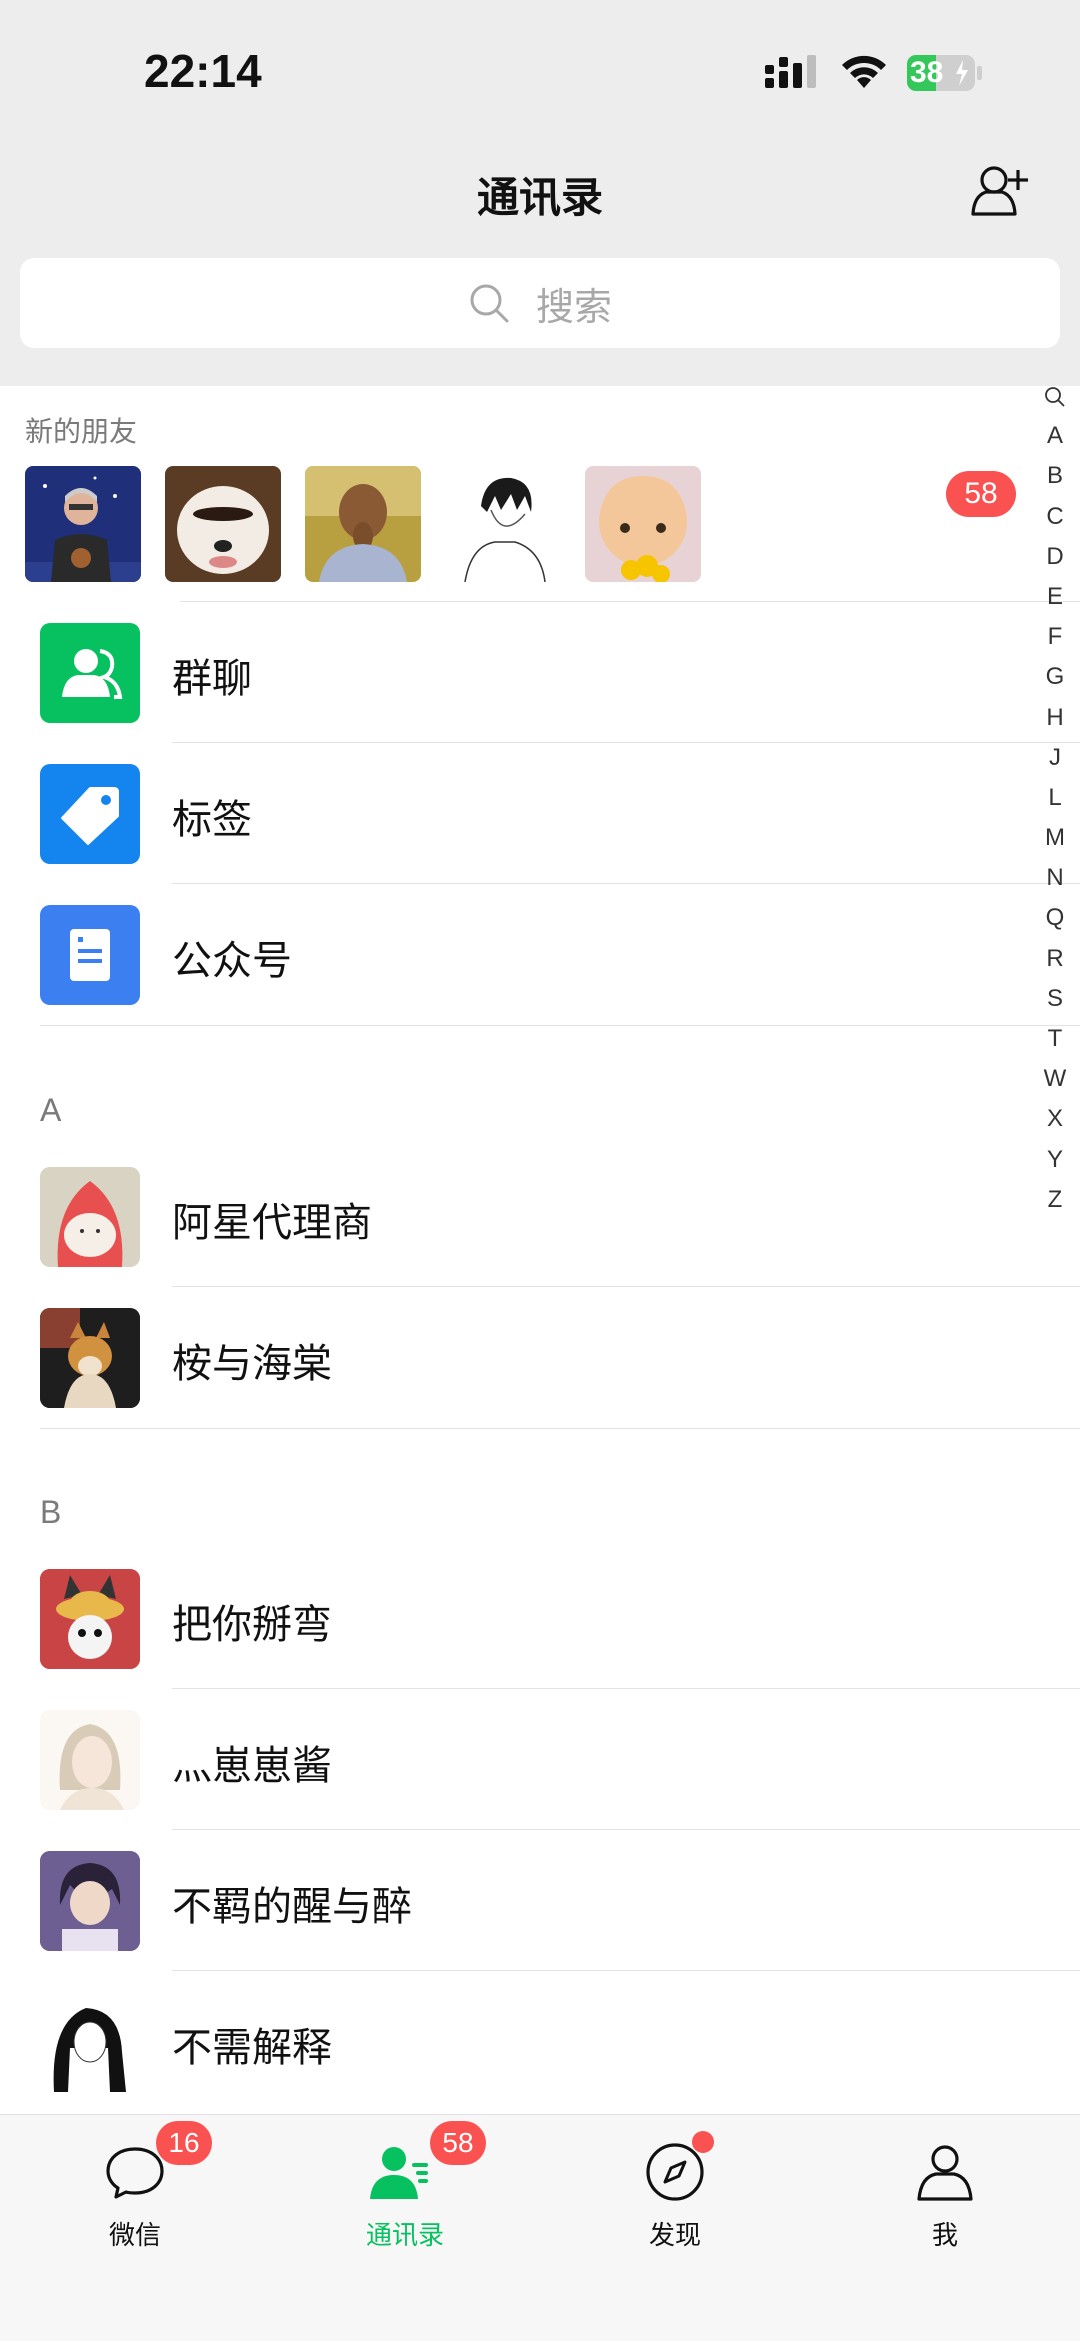  What do you see at coordinates (90, 814) in the screenshot?
I see `tag-icon` at bounding box center [90, 814].